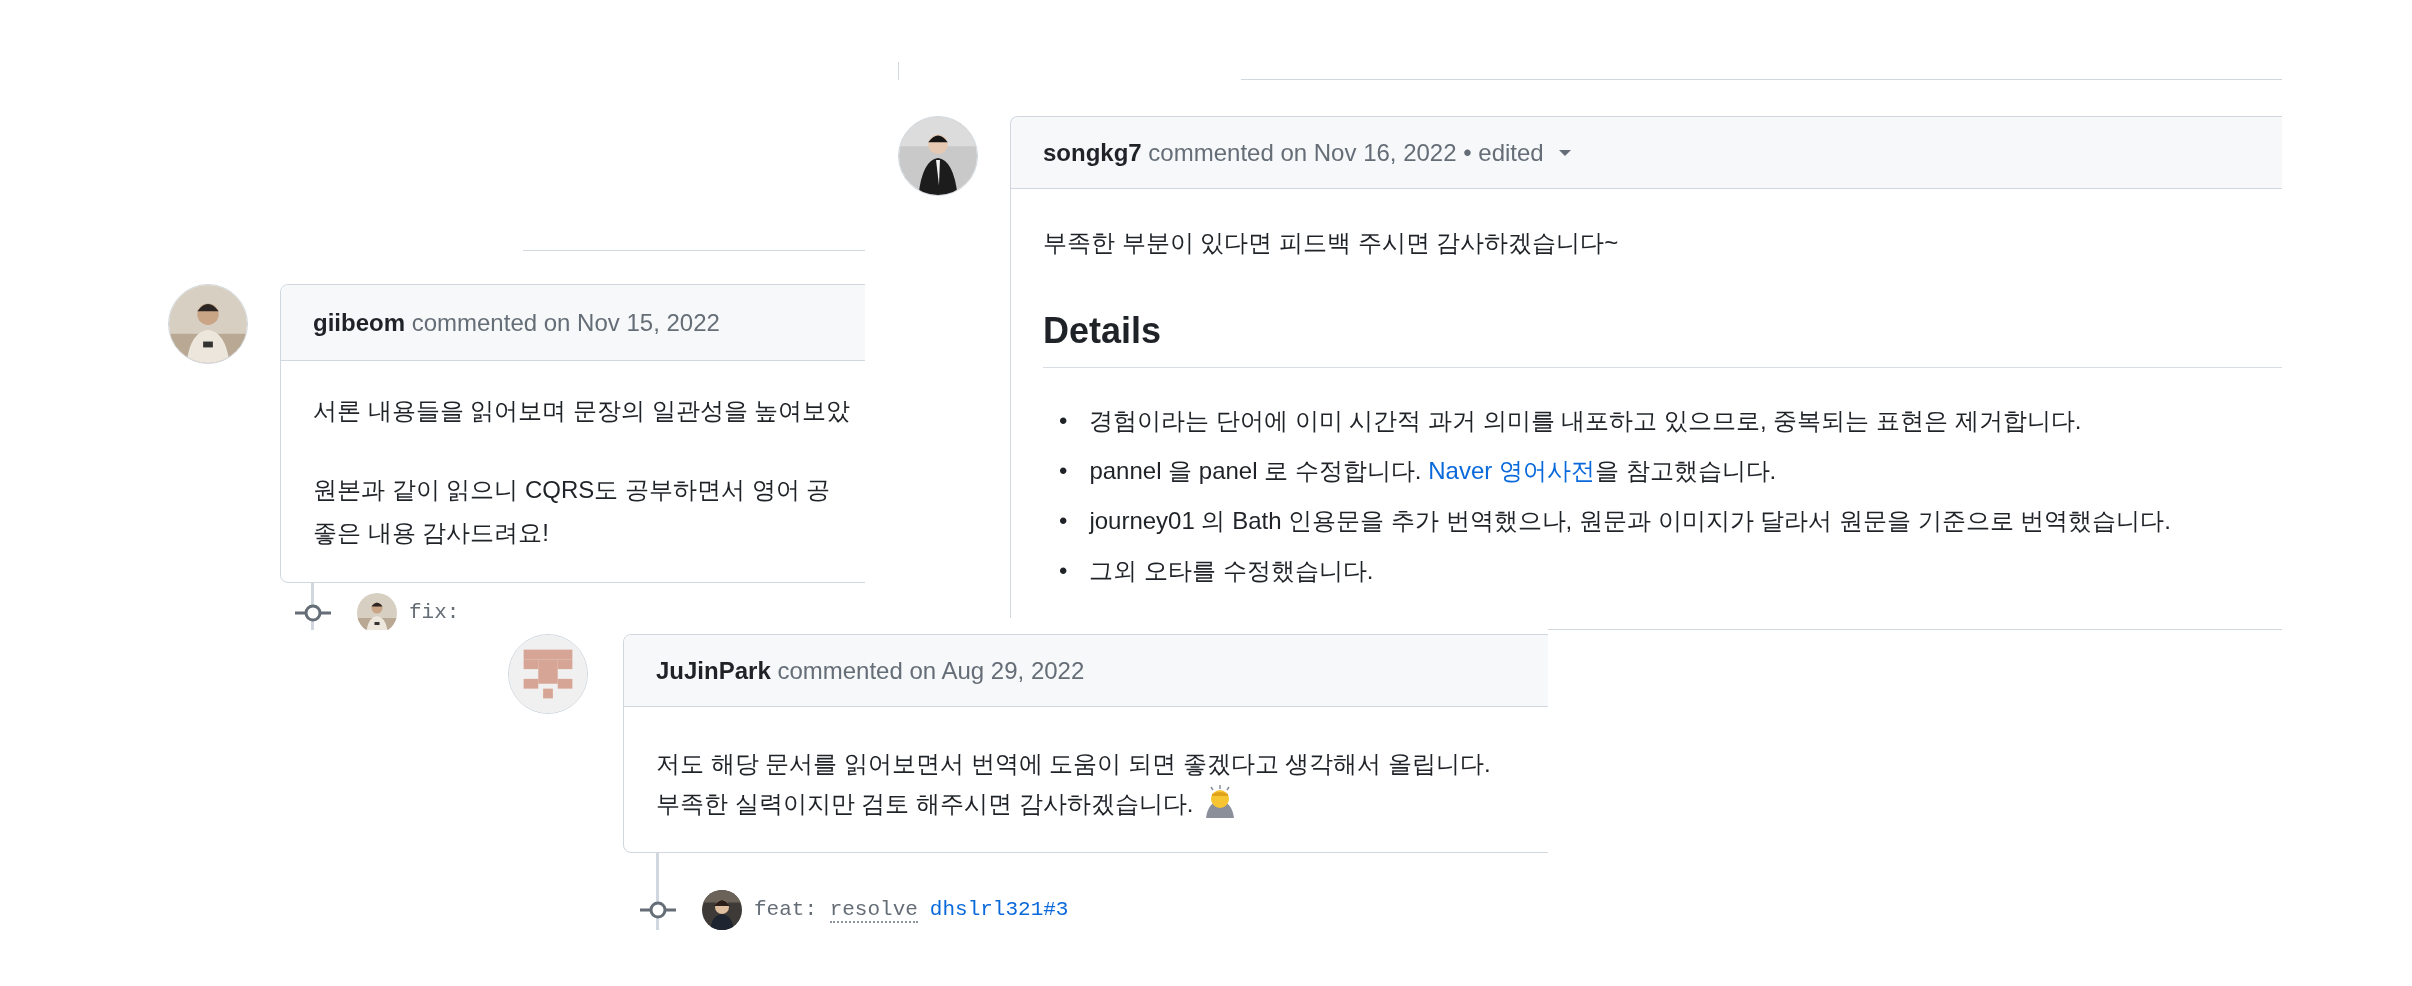 The image size is (2412, 986). What do you see at coordinates (582, 411) in the screenshot?
I see `paragraph: 서론 내용들을 읽어보며 문장의 일관성을 높여보았` at bounding box center [582, 411].